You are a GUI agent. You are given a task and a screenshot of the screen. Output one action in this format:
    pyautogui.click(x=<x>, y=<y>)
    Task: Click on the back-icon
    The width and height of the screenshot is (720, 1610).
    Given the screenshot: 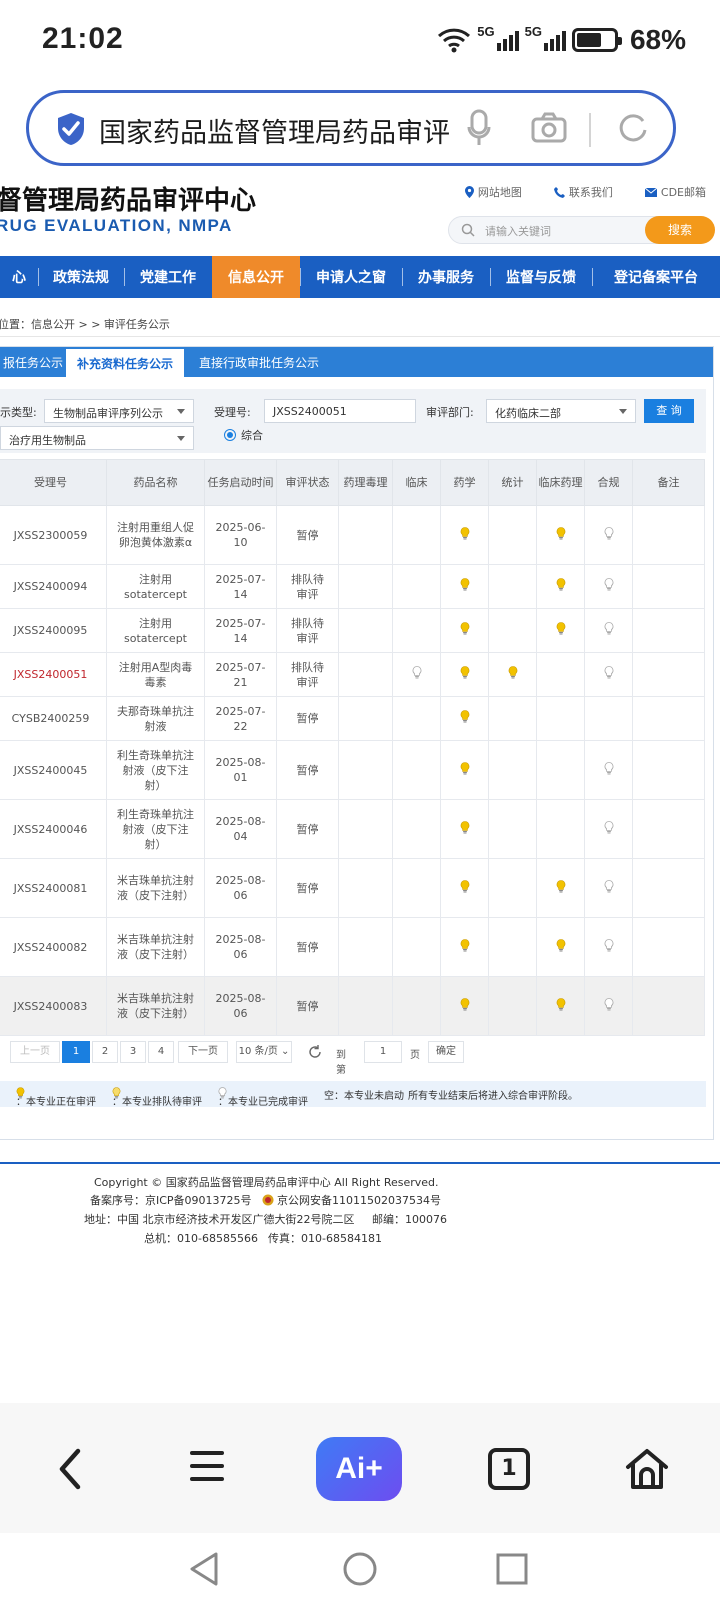 What is the action you would take?
    pyautogui.click(x=70, y=1469)
    